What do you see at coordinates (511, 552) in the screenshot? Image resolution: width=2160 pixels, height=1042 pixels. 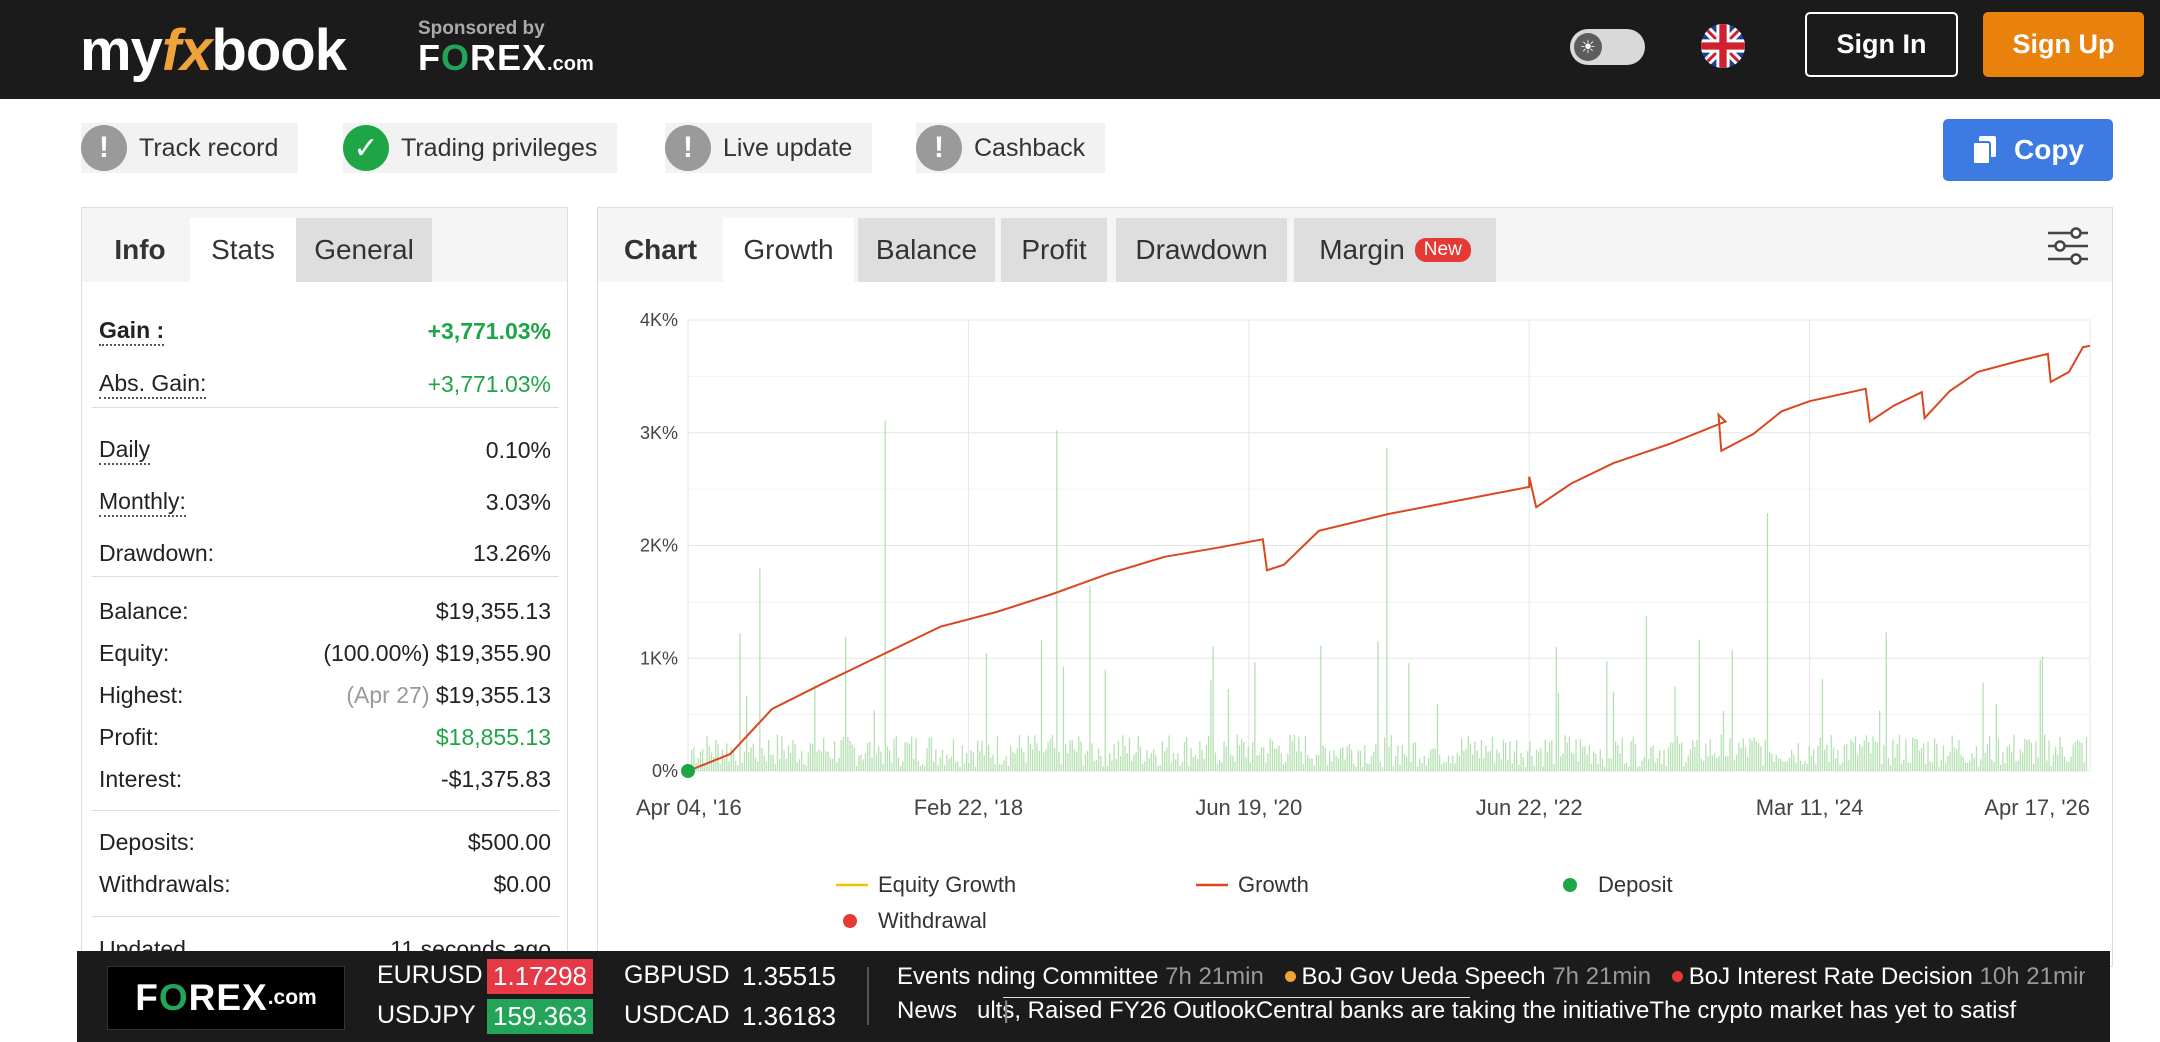 I see `drawdown-value: 13.26%` at bounding box center [511, 552].